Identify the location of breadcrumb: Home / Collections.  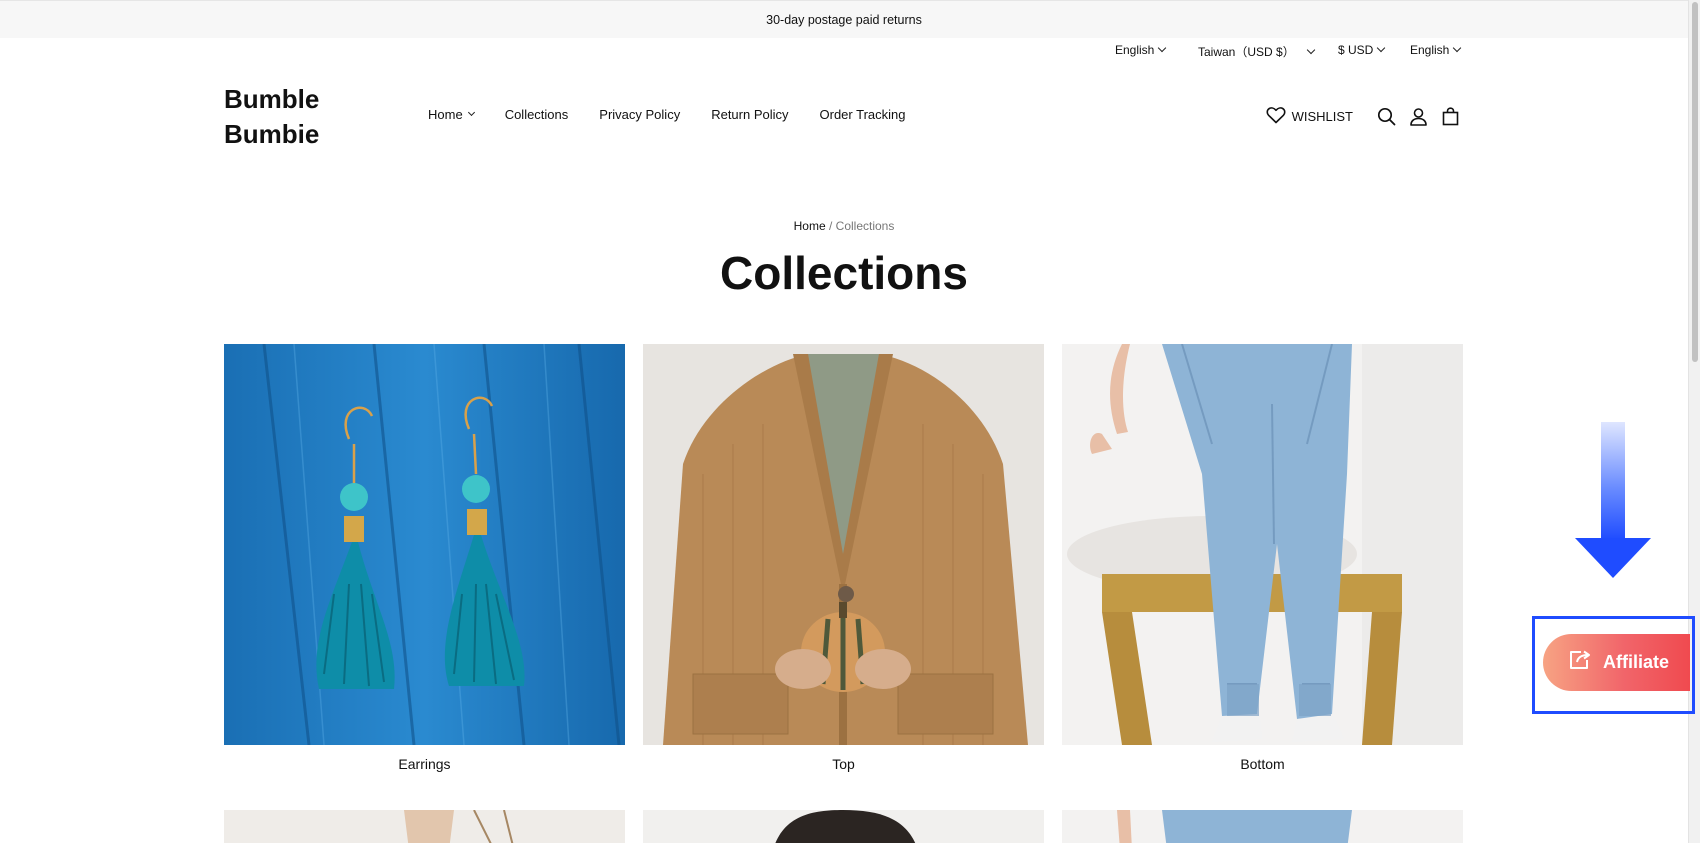
(844, 226).